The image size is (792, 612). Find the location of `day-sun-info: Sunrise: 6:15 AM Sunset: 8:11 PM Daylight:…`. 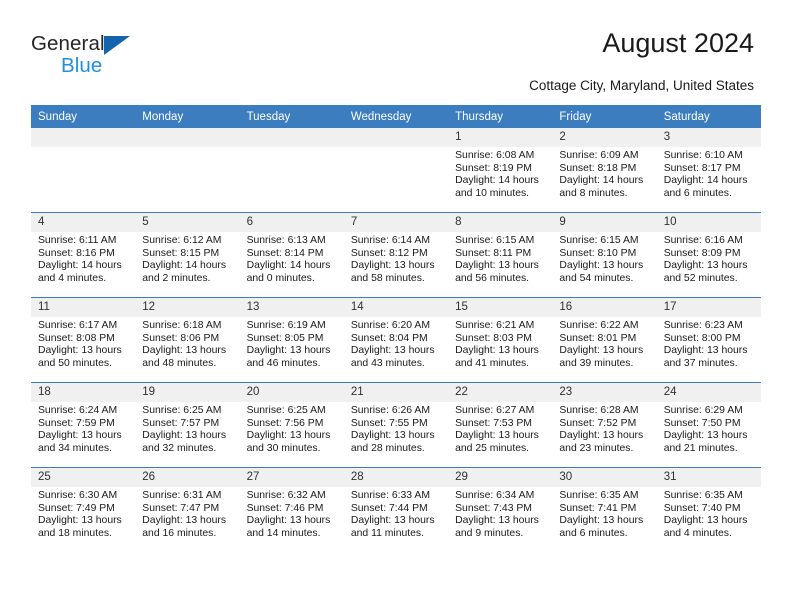

day-sun-info: Sunrise: 6:15 AM Sunset: 8:11 PM Daylight:… is located at coordinates (500, 258).